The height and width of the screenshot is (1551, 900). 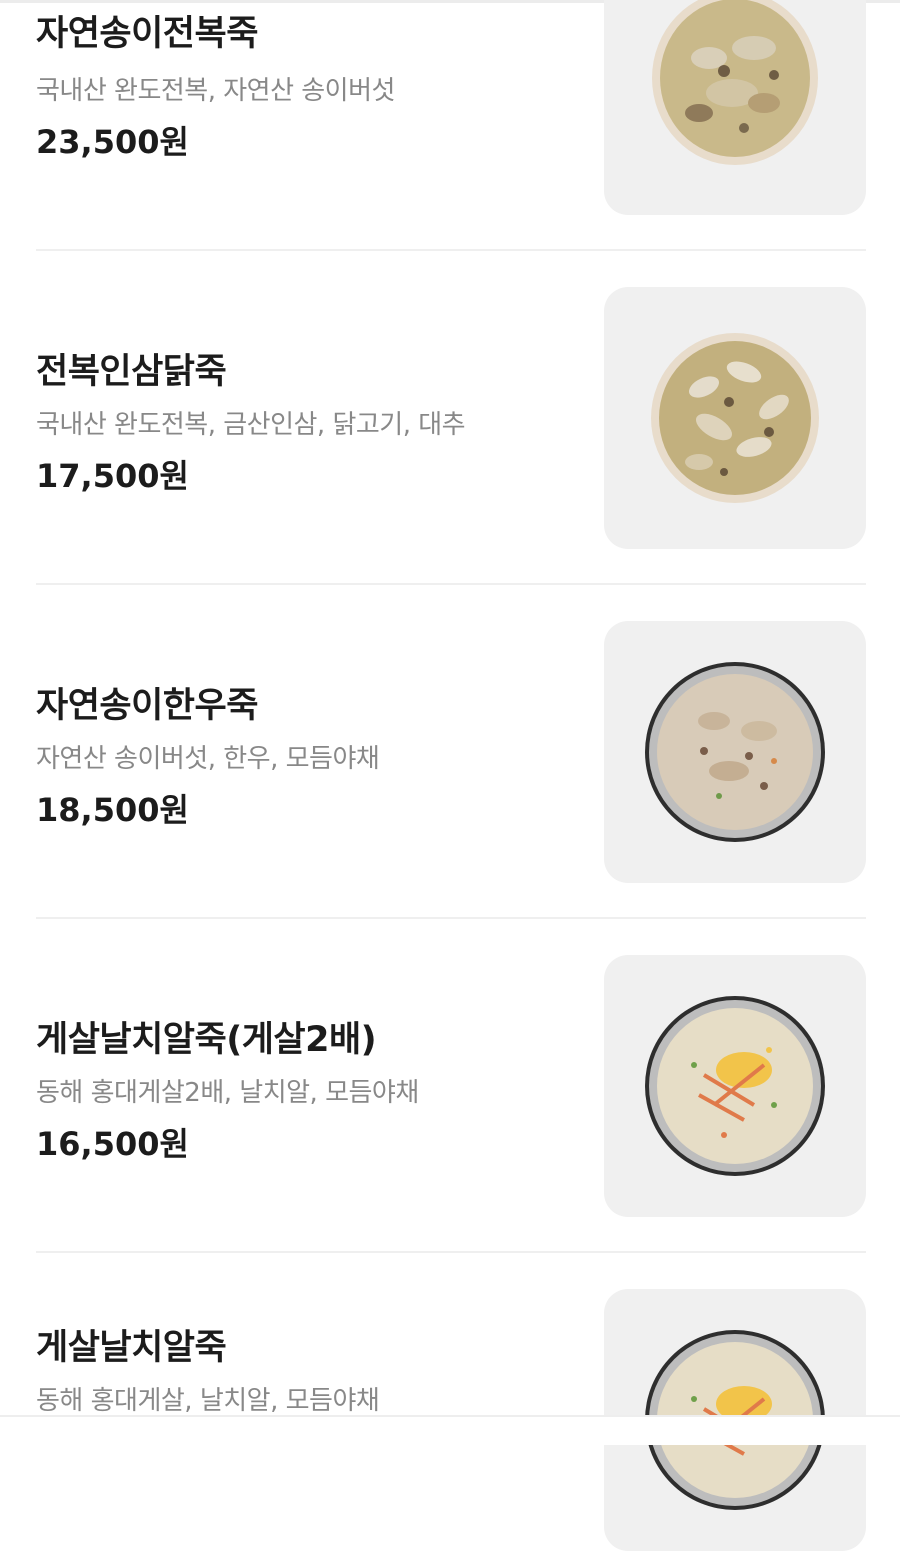 What do you see at coordinates (206, 1040) in the screenshot?
I see `menu-item-name: 게살날치알죽(게살2배)` at bounding box center [206, 1040].